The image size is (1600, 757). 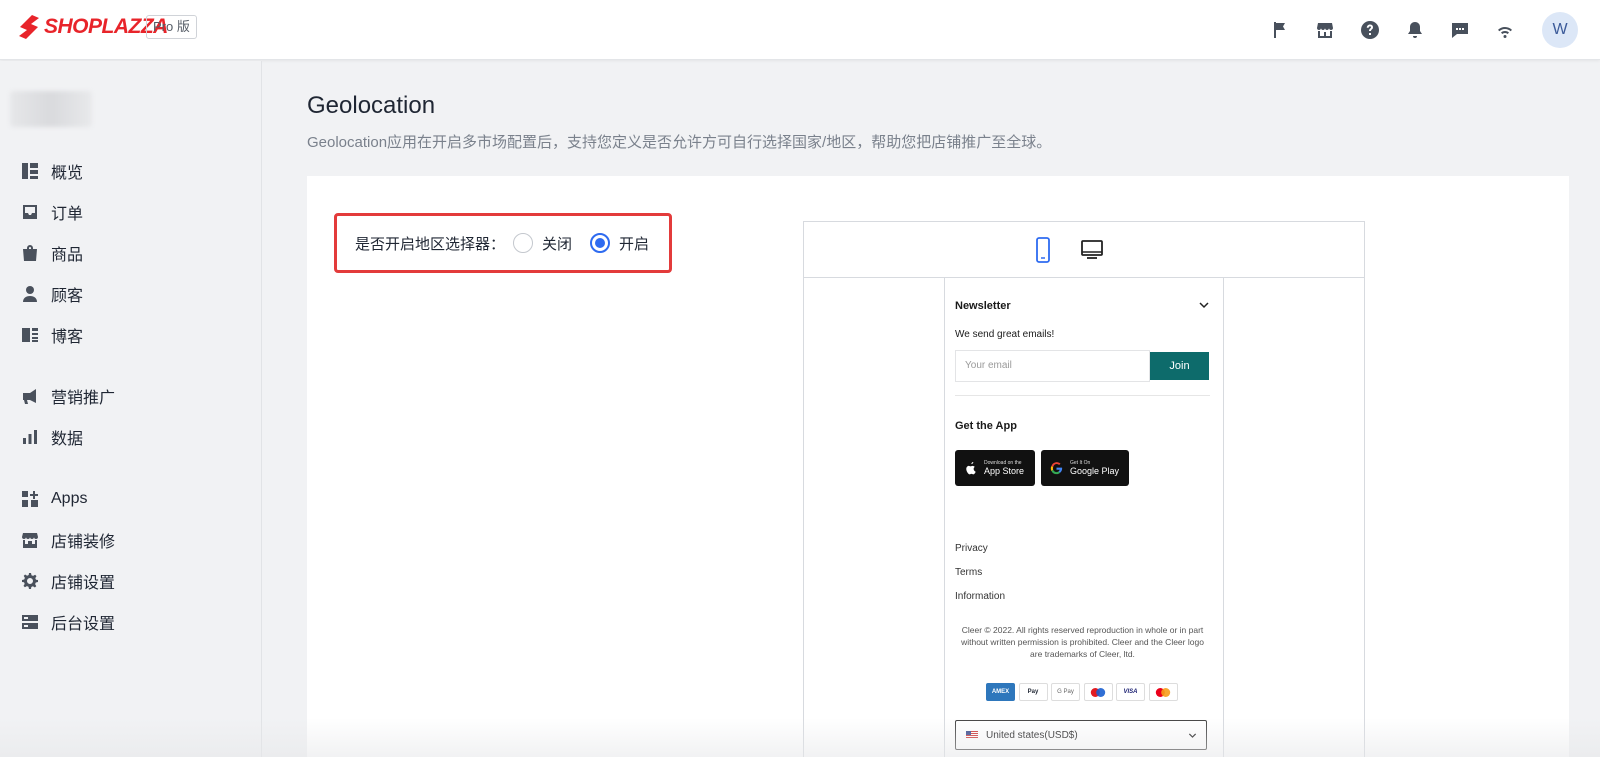 What do you see at coordinates (1130, 692) in the screenshot?
I see `visa-icon: VISA` at bounding box center [1130, 692].